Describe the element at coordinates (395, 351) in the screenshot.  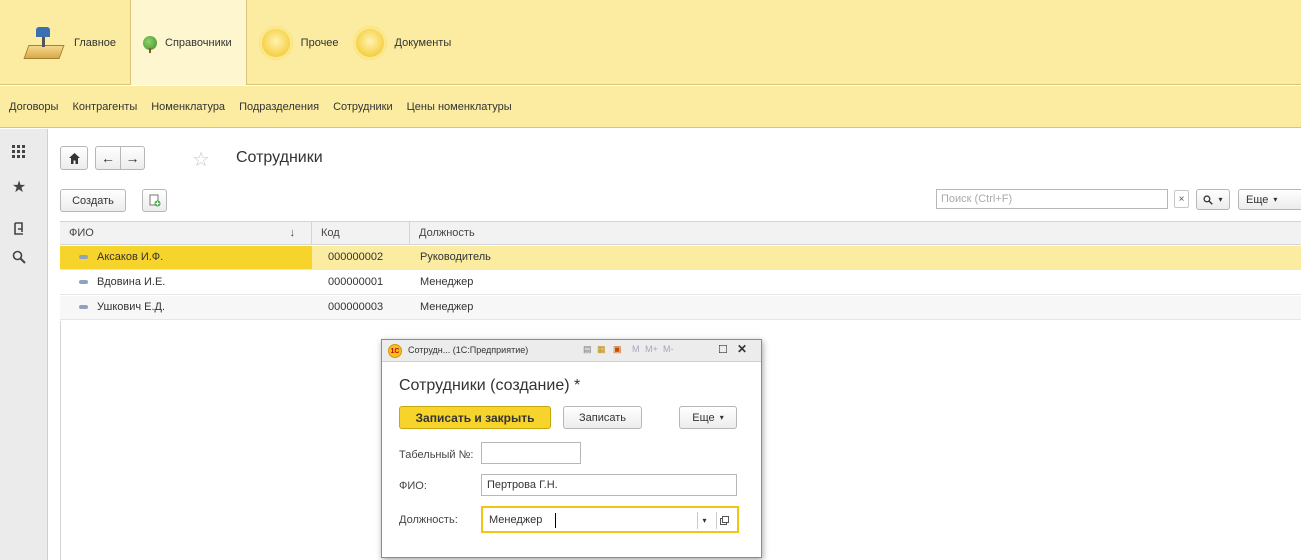
I see `1c-logo-icon: 1С` at that location.